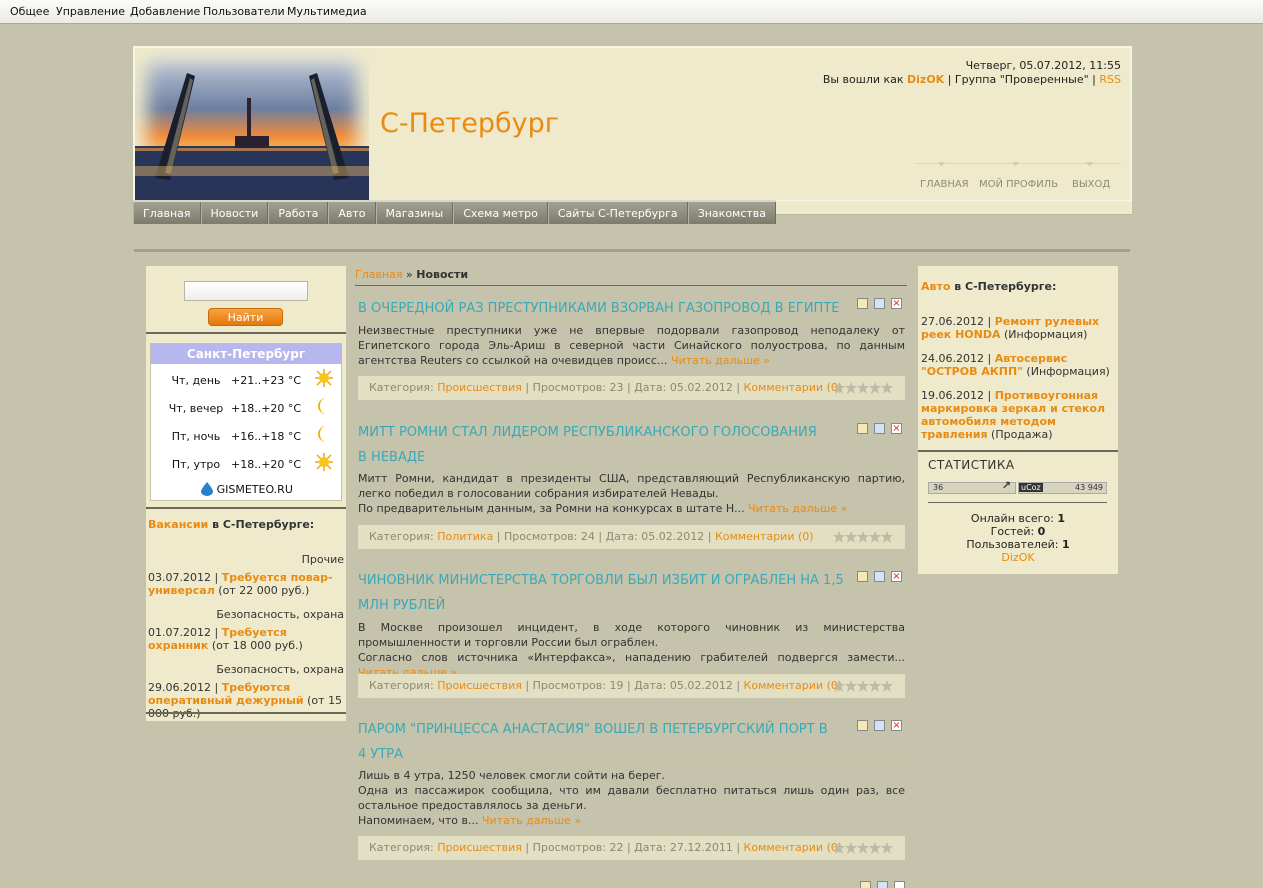 The image size is (1263, 888). Describe the element at coordinates (196, 464) in the screenshot. I see `weather-day: Пт, утро` at that location.